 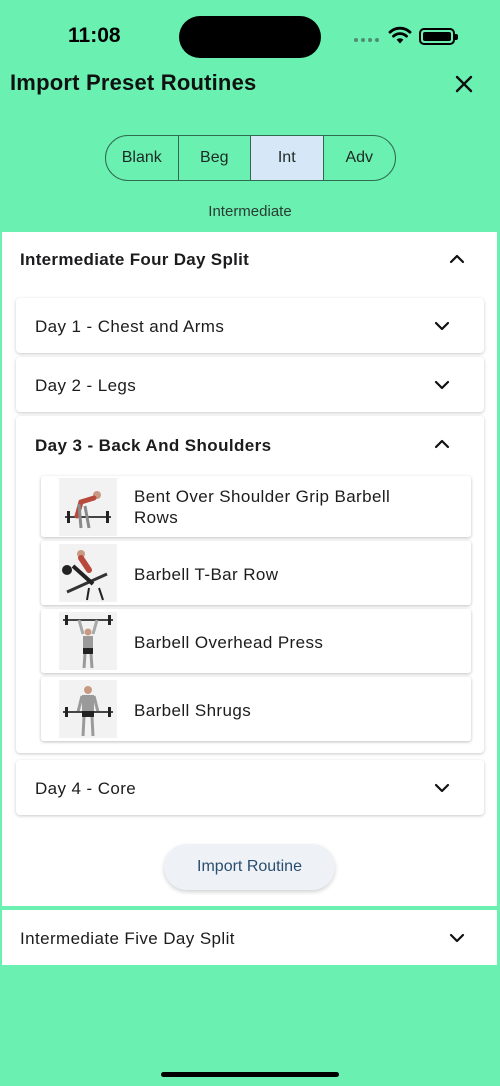 What do you see at coordinates (250, 384) in the screenshot?
I see `day-item: Day 2 - Legs` at bounding box center [250, 384].